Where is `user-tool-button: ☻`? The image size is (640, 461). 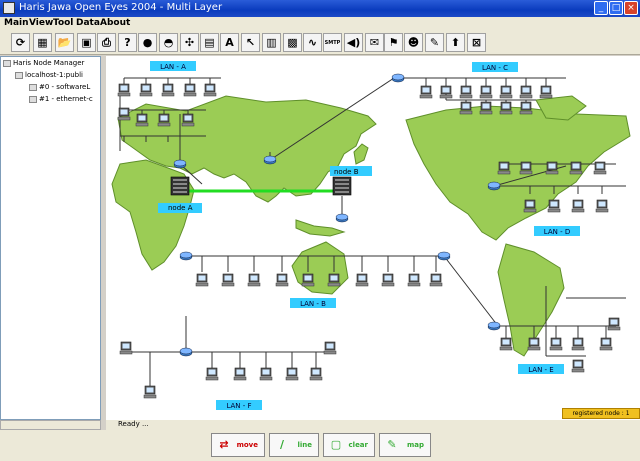
user-tool-button: ☻ is located at coordinates (413, 42).